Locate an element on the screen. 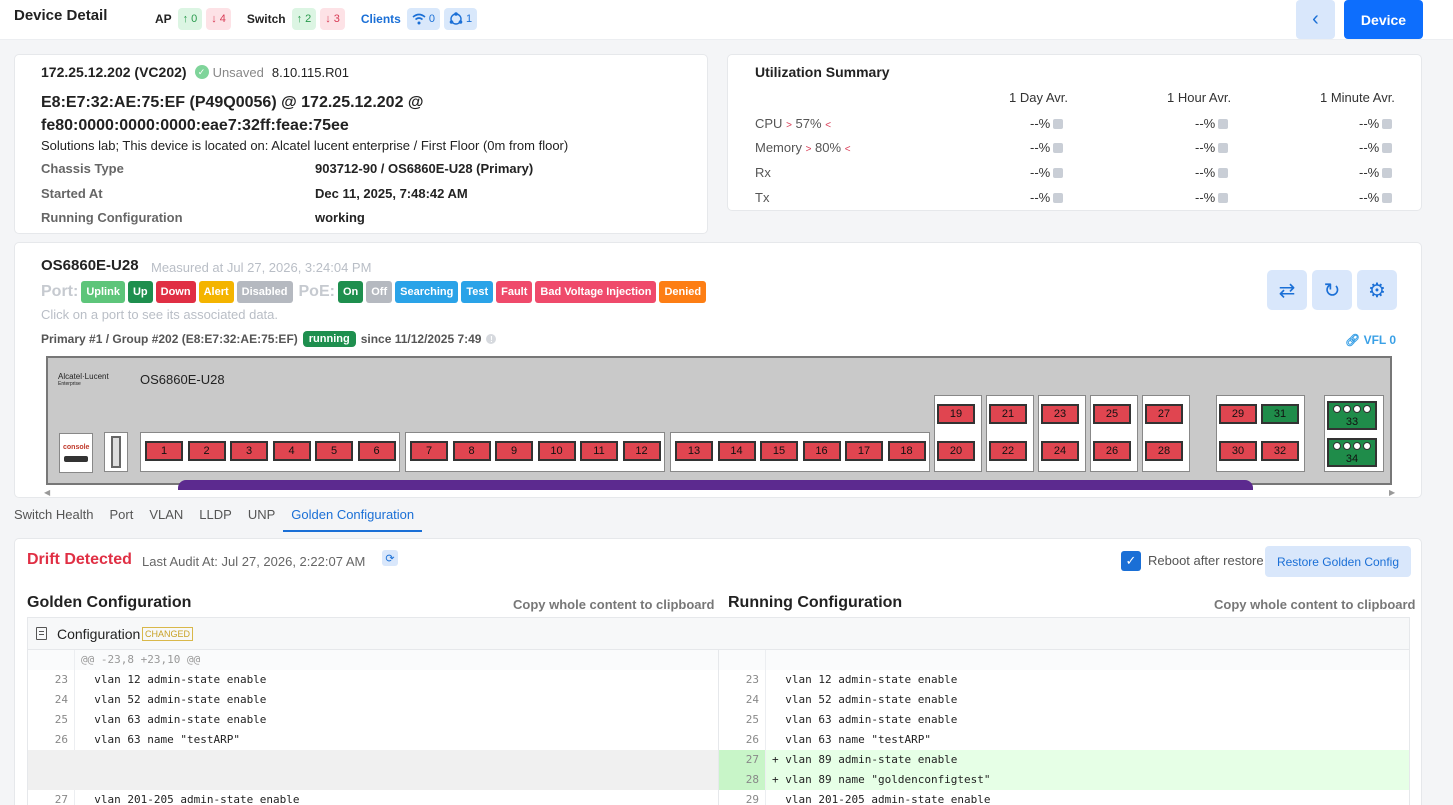  poe-state-badge: Fault is located at coordinates (514, 292).